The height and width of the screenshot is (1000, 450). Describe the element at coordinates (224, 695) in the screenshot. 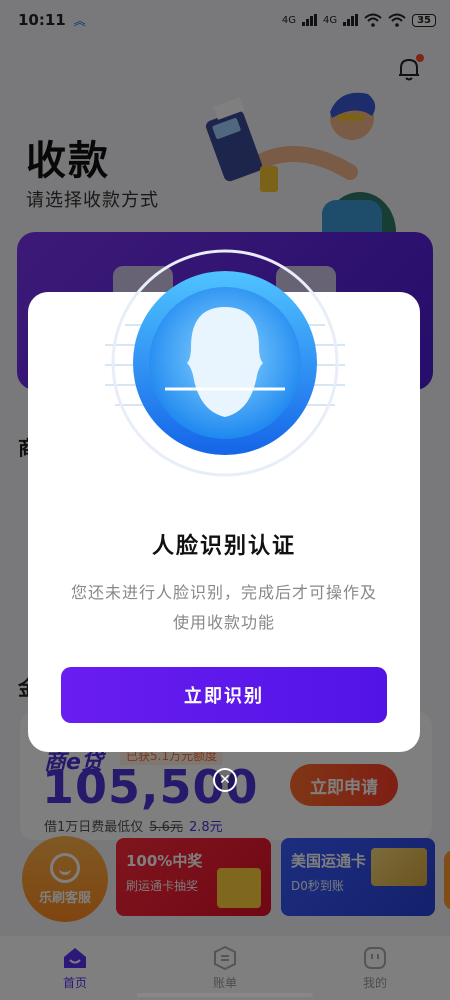

I see `verify-now-button: 立即识别` at that location.